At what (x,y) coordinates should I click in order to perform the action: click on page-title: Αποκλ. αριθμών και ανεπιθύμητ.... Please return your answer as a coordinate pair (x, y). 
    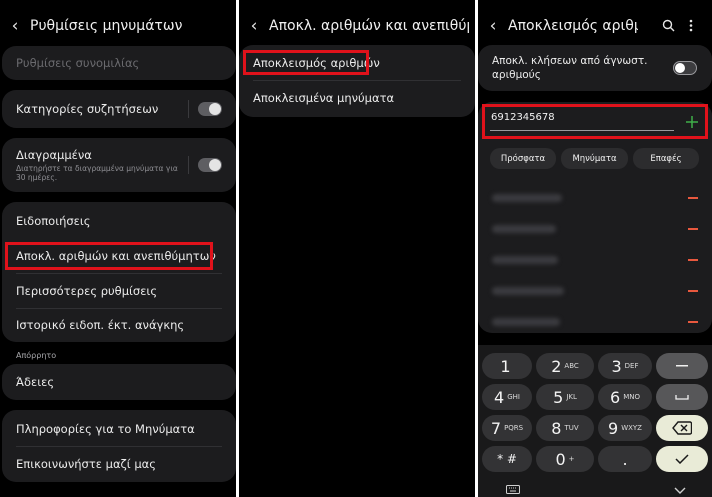
    Looking at the image, I should click on (369, 26).